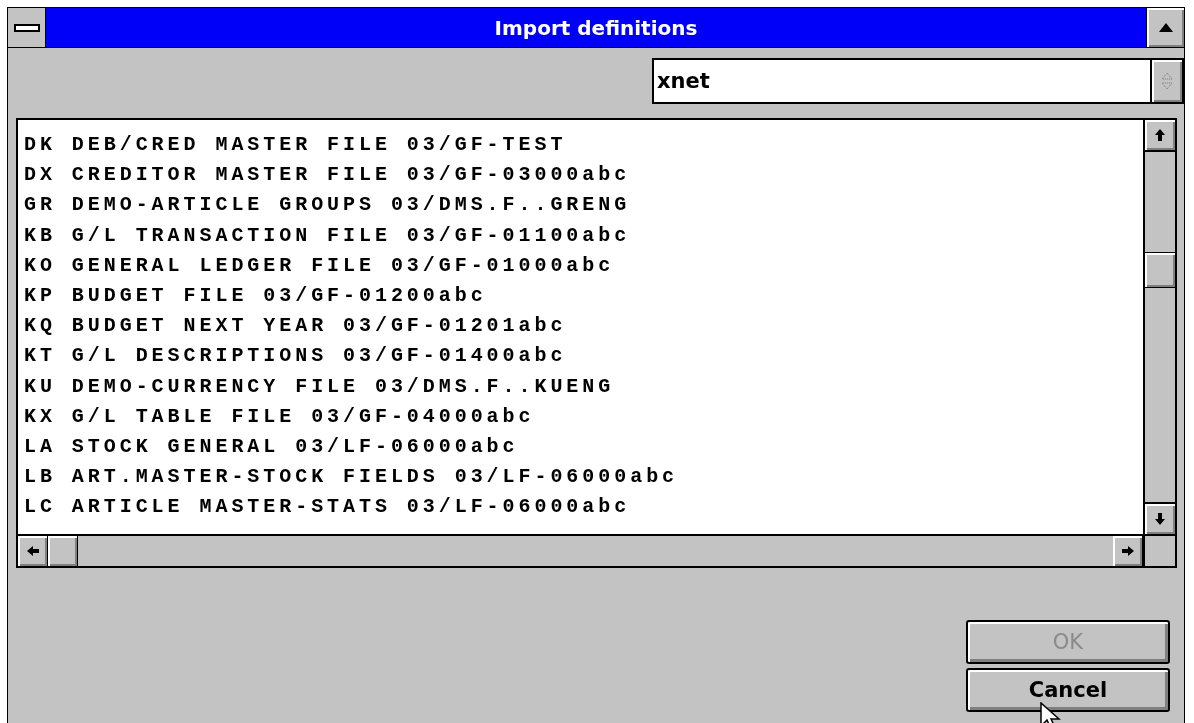 Image resolution: width=1194 pixels, height=723 pixels. I want to click on definition-item: LA STOCK GENERAL 03/LF-06000abc, so click(271, 447).